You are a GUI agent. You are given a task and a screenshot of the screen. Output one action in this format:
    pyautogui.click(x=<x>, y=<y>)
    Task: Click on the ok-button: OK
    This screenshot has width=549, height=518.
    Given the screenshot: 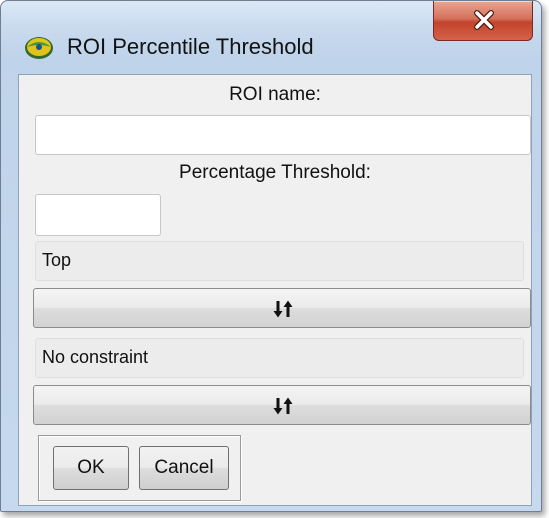 What is the action you would take?
    pyautogui.click(x=91, y=468)
    